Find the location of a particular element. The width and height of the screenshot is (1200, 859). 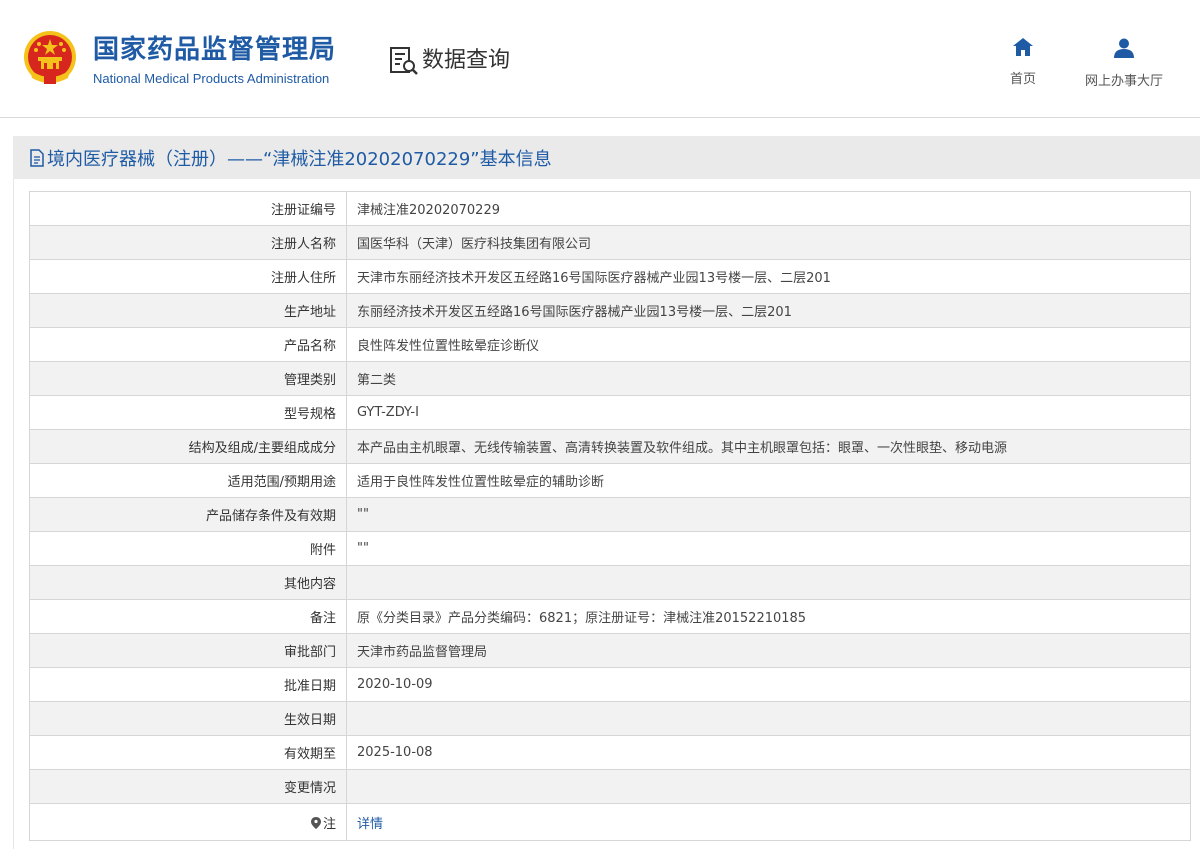

note-value-cell: 详情 is located at coordinates (768, 822).